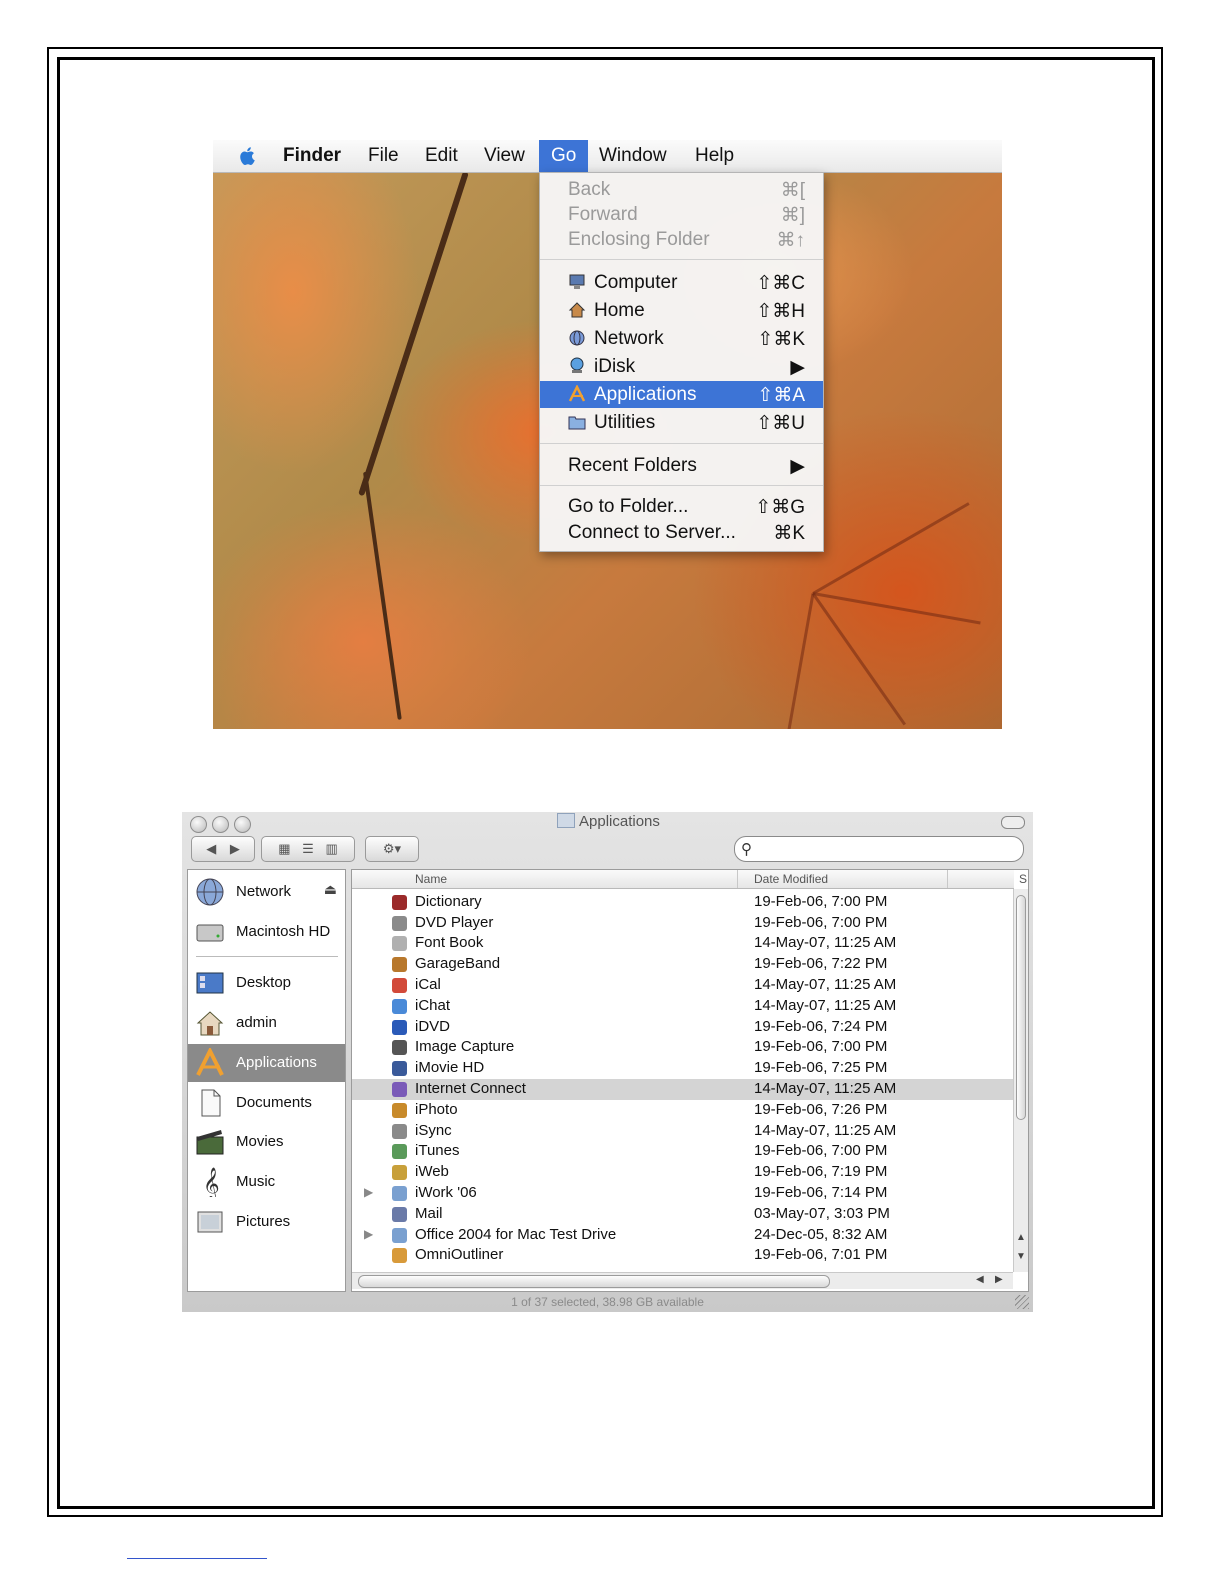 Image resolution: width=1225 pixels, height=1585 pixels. Describe the element at coordinates (683, 902) in the screenshot. I see `file-row: Dictionary 19-Feb-06, 7:00 PM` at that location.